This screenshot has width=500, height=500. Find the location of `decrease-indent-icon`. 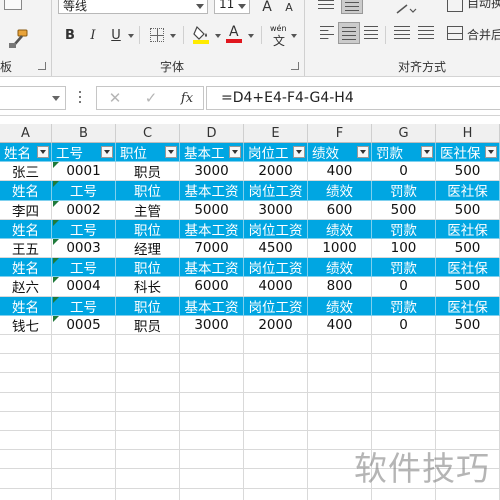

decrease-indent-icon is located at coordinates (402, 33).